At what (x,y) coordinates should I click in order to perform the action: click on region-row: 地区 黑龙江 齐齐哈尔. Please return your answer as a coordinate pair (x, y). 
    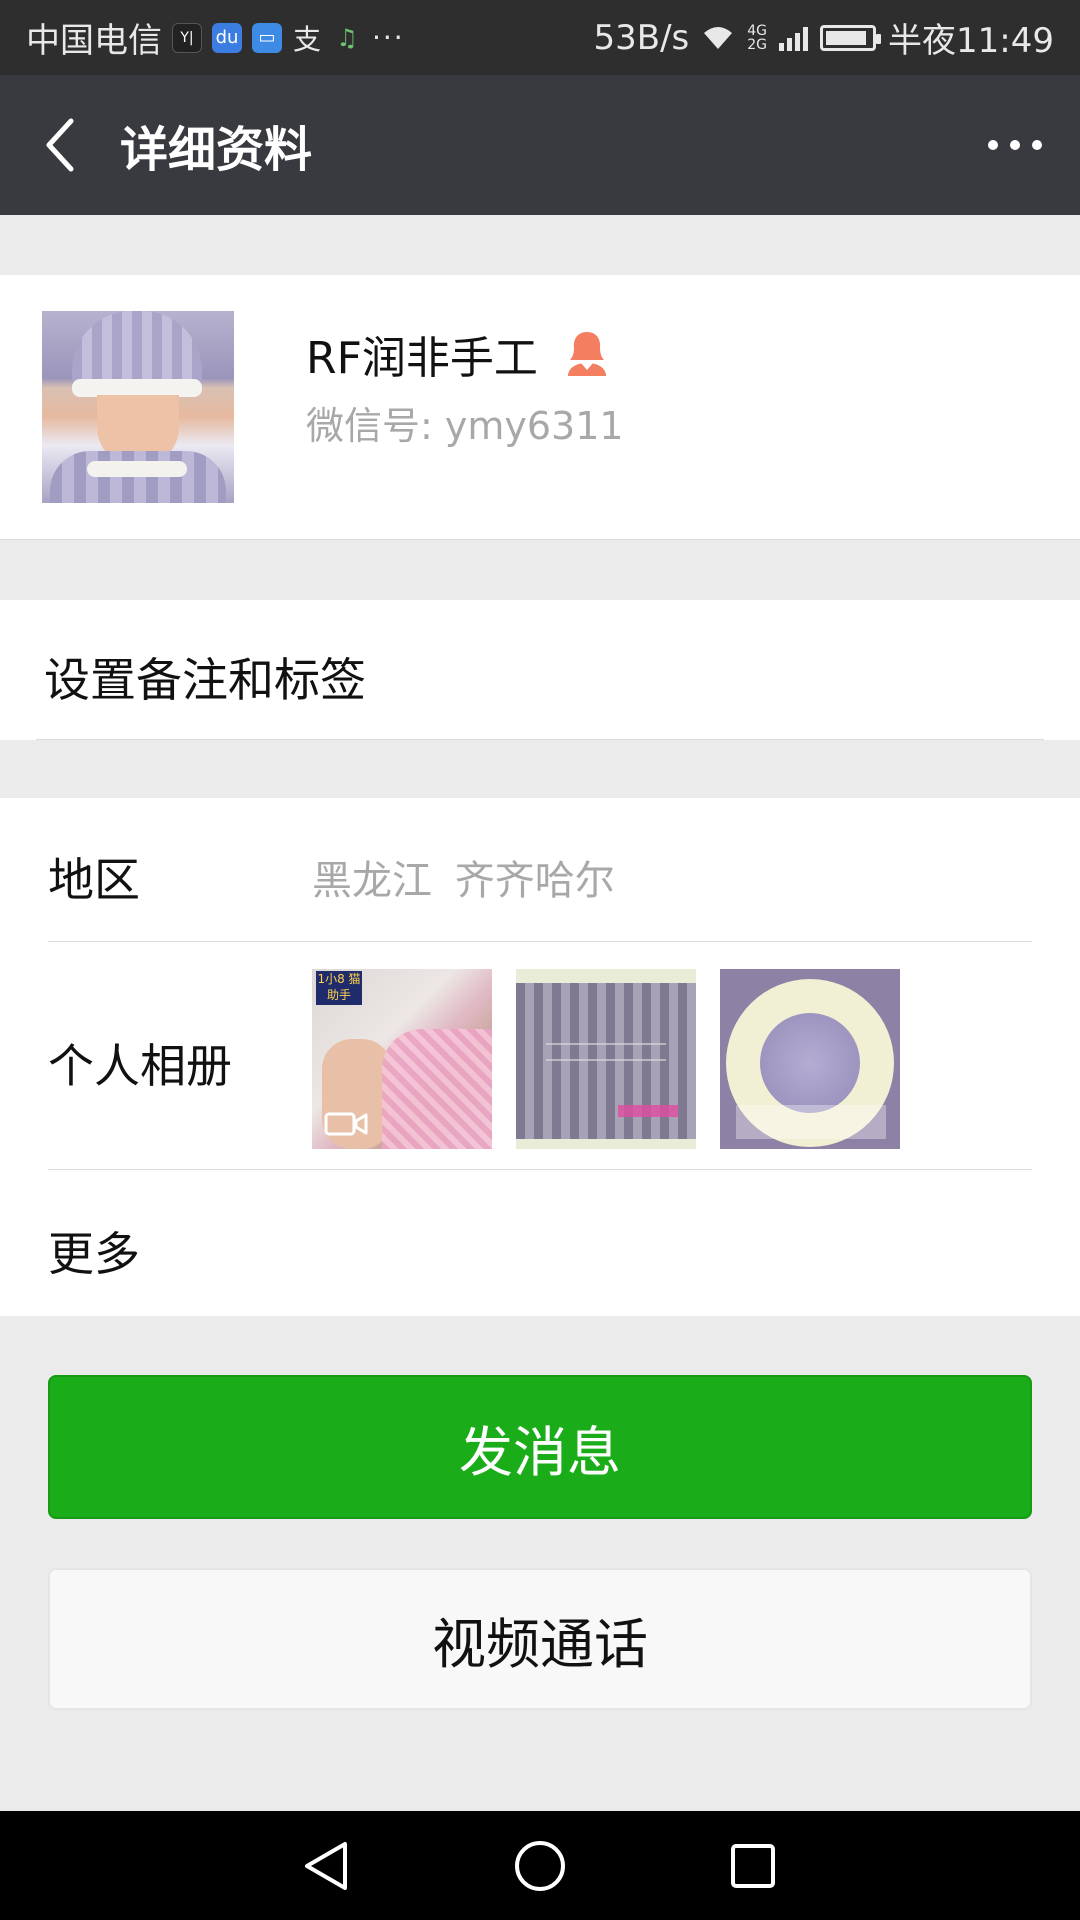
    Looking at the image, I should click on (540, 870).